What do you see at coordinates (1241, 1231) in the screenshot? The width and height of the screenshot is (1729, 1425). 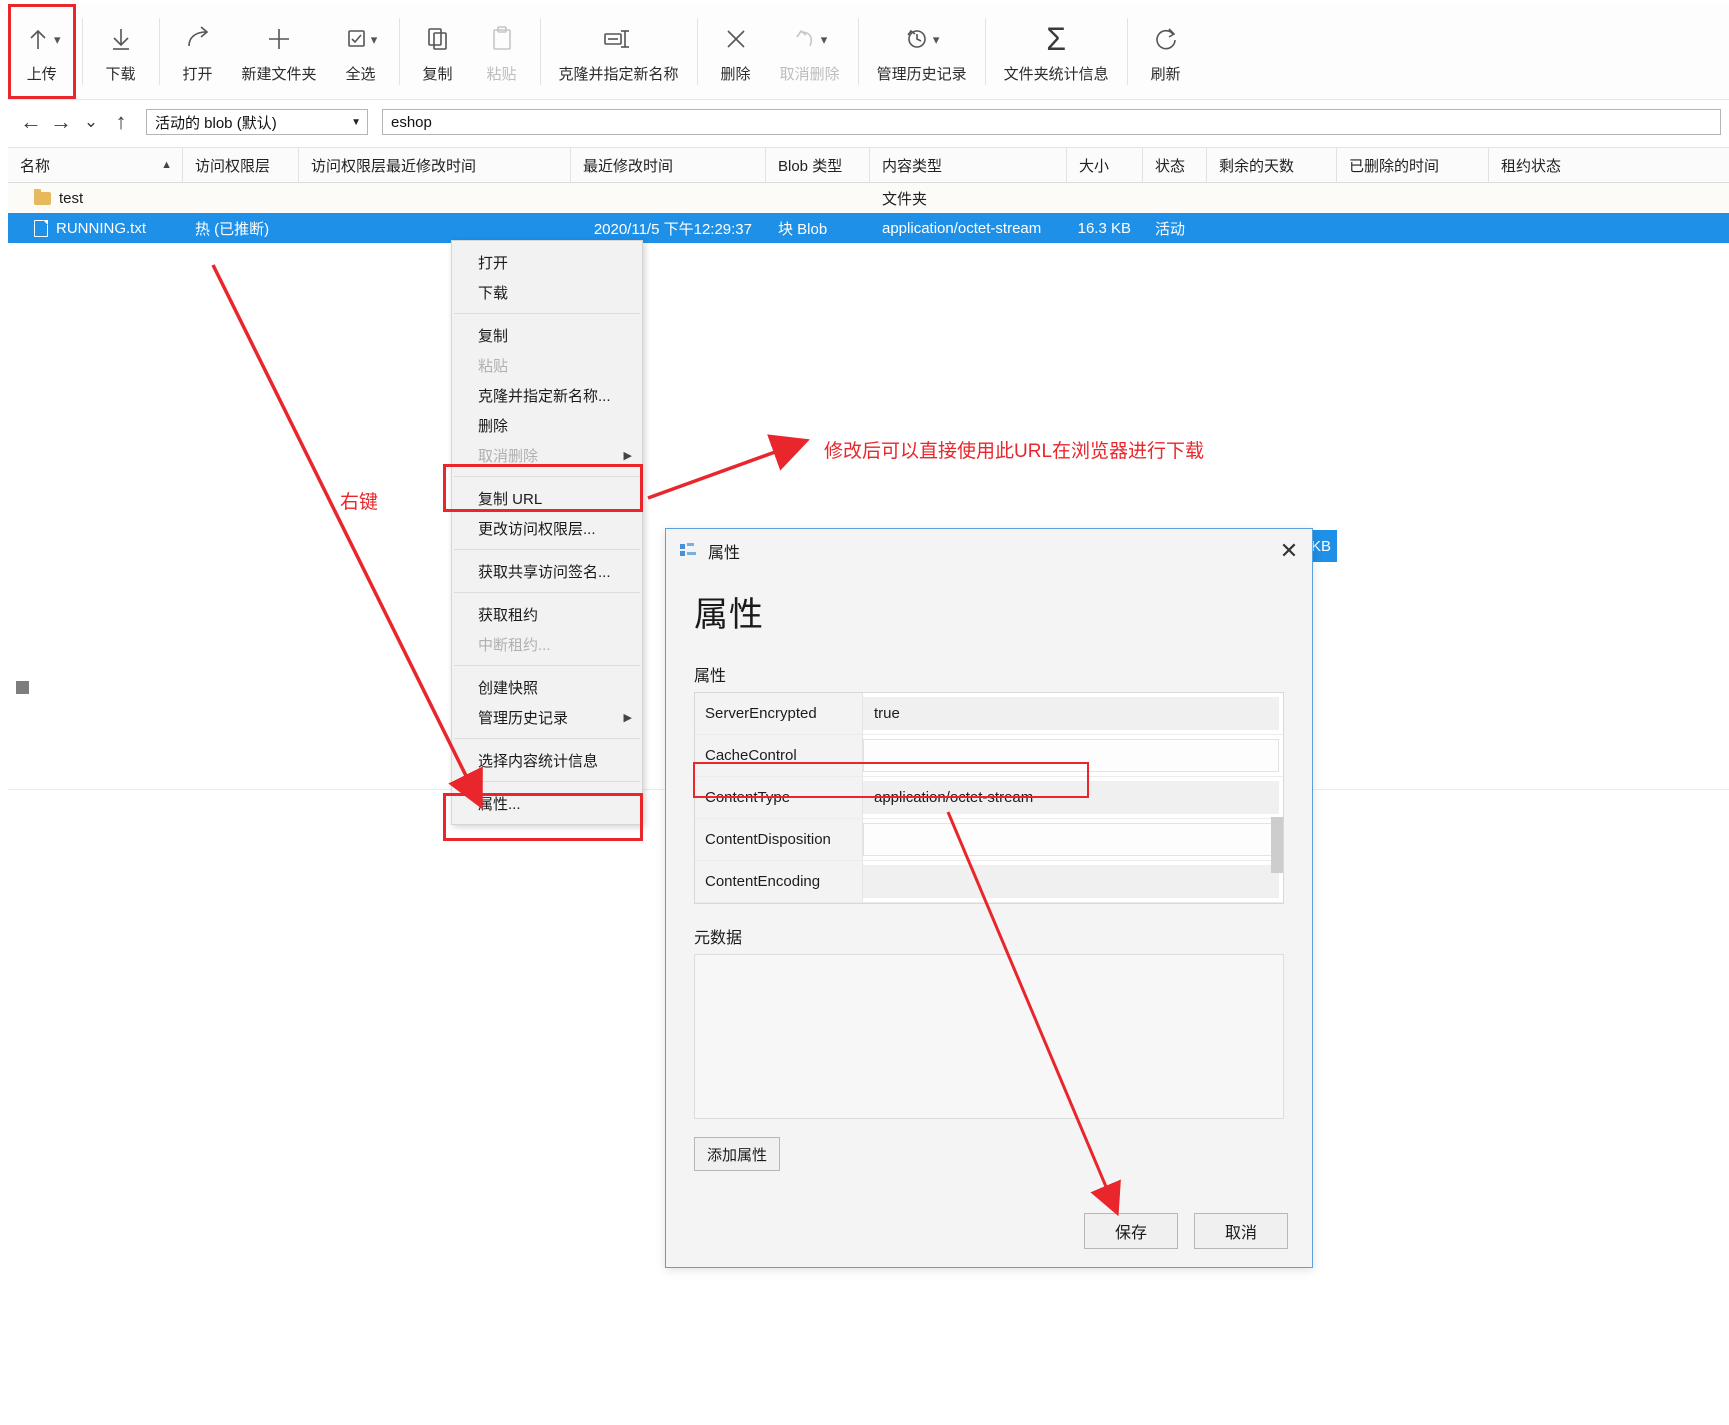 I see `cancel-button: 取消` at bounding box center [1241, 1231].